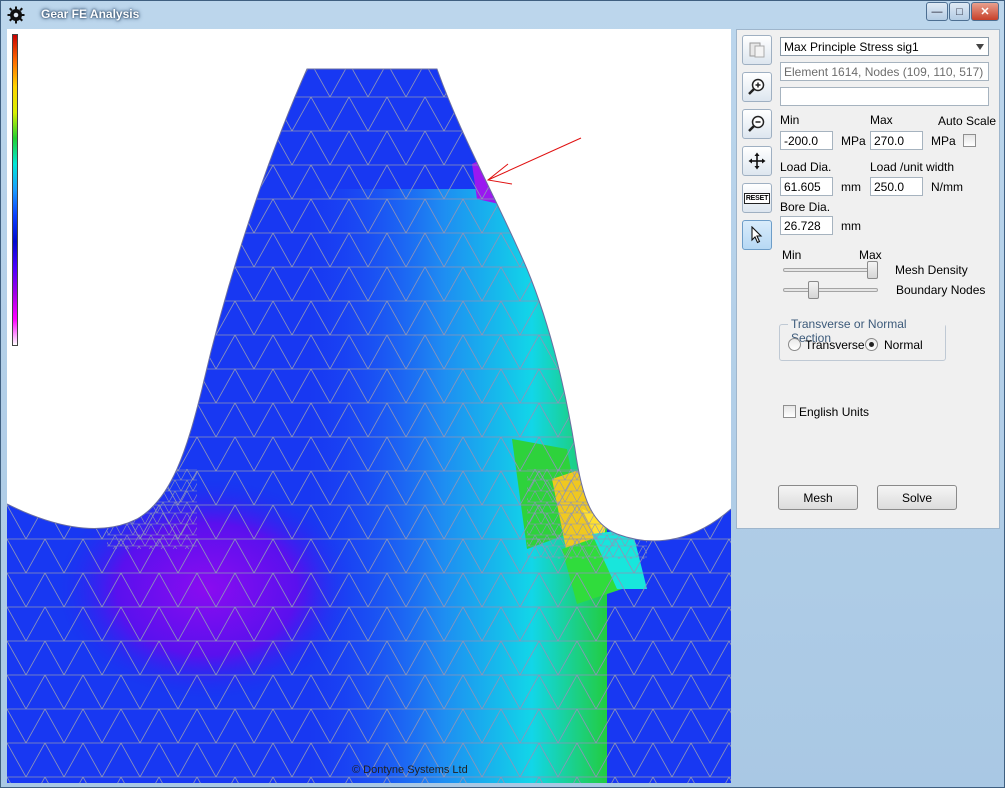 The image size is (1005, 788). What do you see at coordinates (851, 47) in the screenshot?
I see `result-type-value: Max Principle Stress sig1` at bounding box center [851, 47].